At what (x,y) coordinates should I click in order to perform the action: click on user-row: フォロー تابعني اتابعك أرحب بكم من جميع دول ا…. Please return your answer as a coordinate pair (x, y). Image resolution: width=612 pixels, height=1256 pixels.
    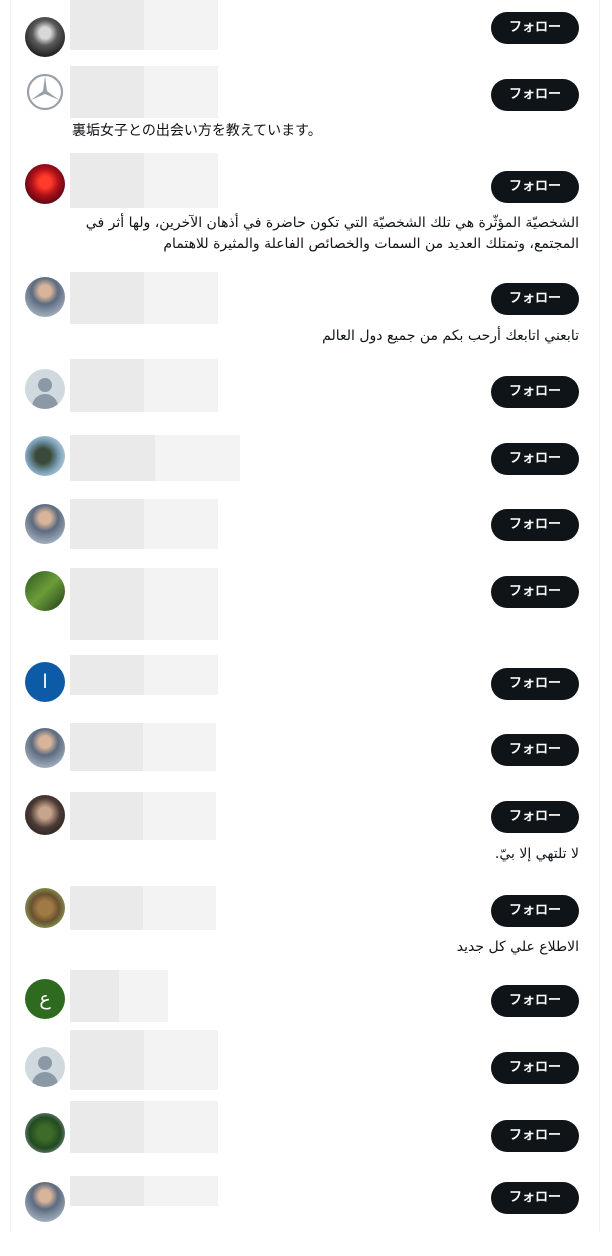
    Looking at the image, I should click on (306, 312).